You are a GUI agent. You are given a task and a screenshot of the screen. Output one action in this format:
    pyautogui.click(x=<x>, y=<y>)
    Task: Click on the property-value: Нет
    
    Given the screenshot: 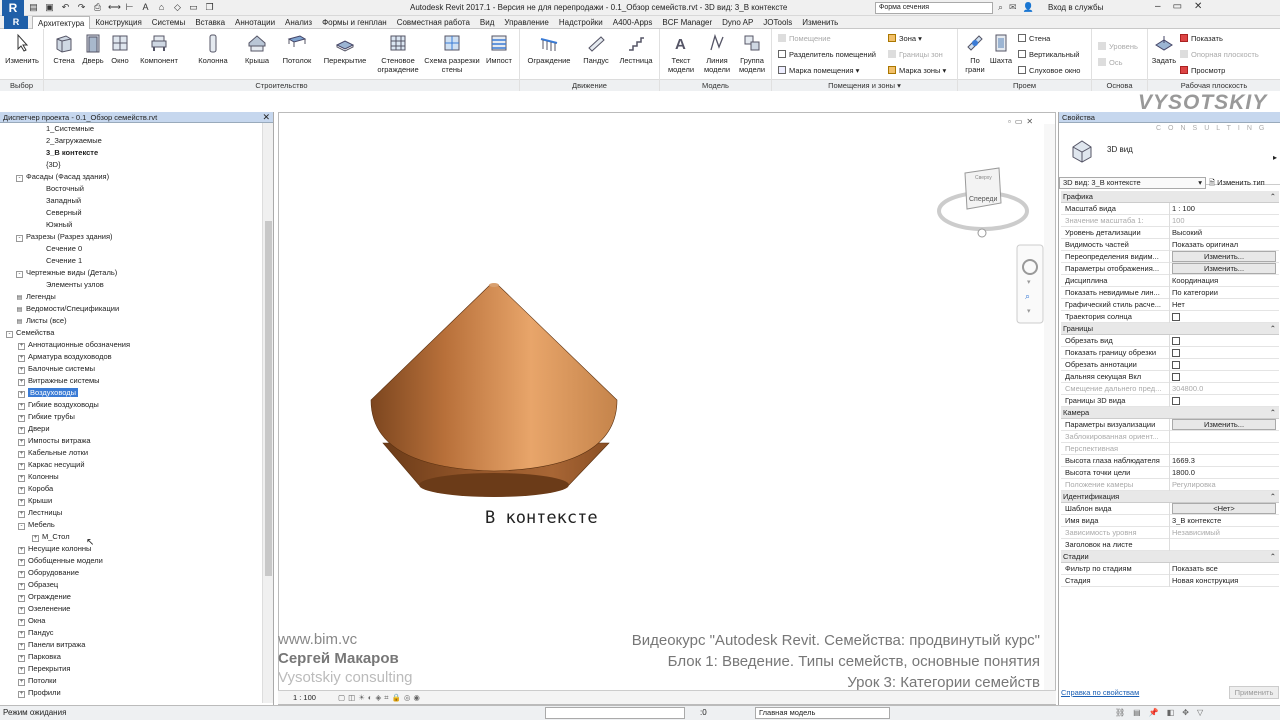 What is the action you would take?
    pyautogui.click(x=1223, y=305)
    